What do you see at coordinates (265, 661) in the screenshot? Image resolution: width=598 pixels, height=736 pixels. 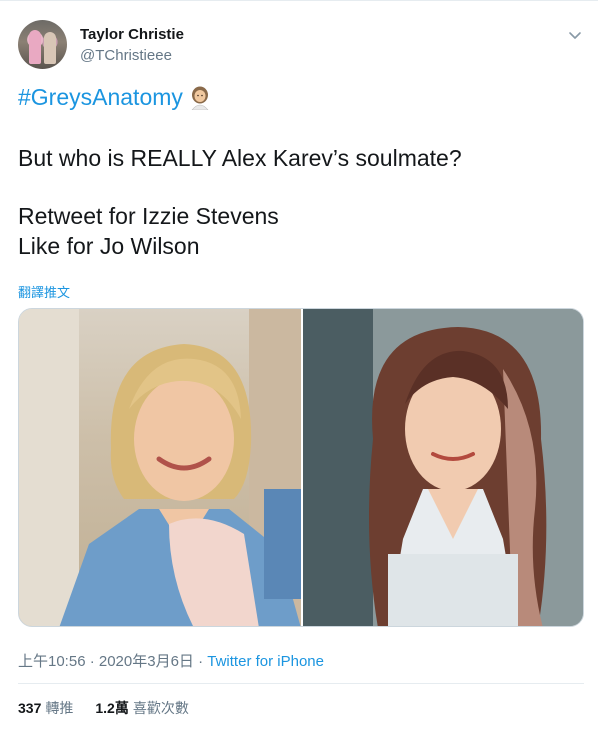 I see `tweet-source-link: Twitter for iPhone` at bounding box center [265, 661].